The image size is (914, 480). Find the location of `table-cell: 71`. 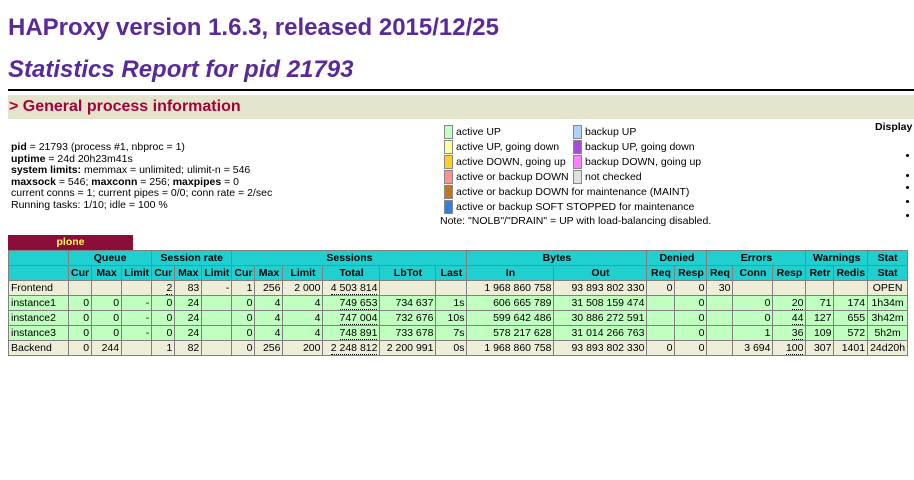

table-cell: 71 is located at coordinates (820, 303).